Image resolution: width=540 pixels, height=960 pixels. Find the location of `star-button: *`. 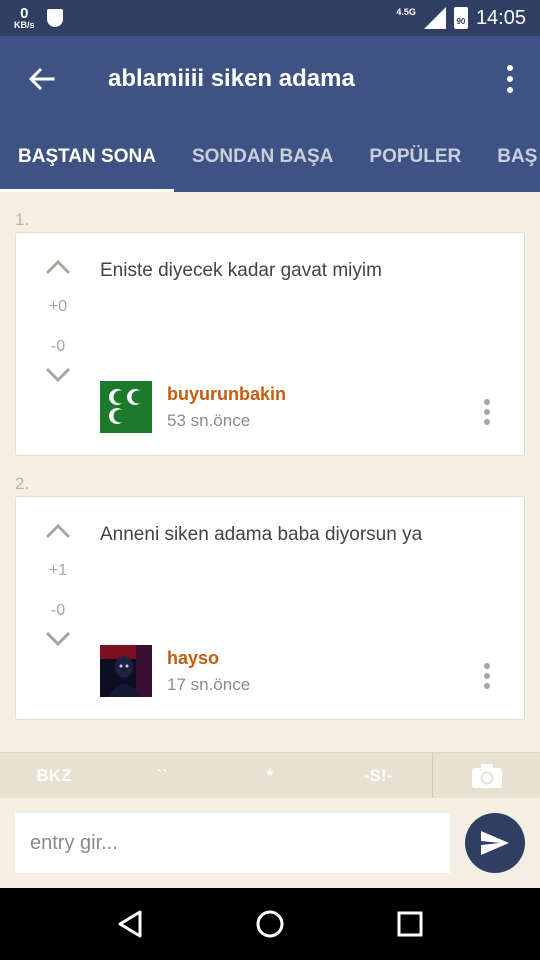

star-button: * is located at coordinates (270, 776).